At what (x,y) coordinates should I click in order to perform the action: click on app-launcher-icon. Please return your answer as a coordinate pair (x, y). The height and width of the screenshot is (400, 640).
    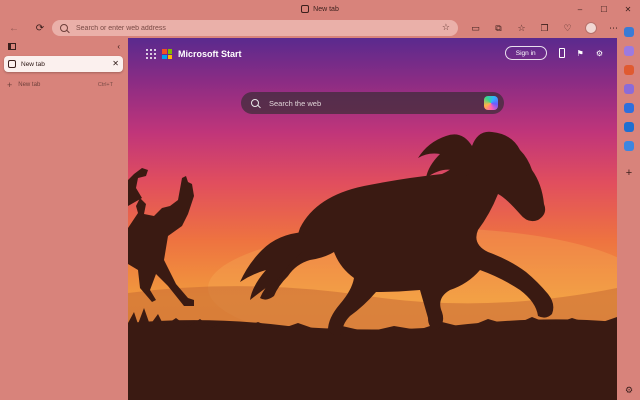
    Looking at the image, I should click on (151, 54).